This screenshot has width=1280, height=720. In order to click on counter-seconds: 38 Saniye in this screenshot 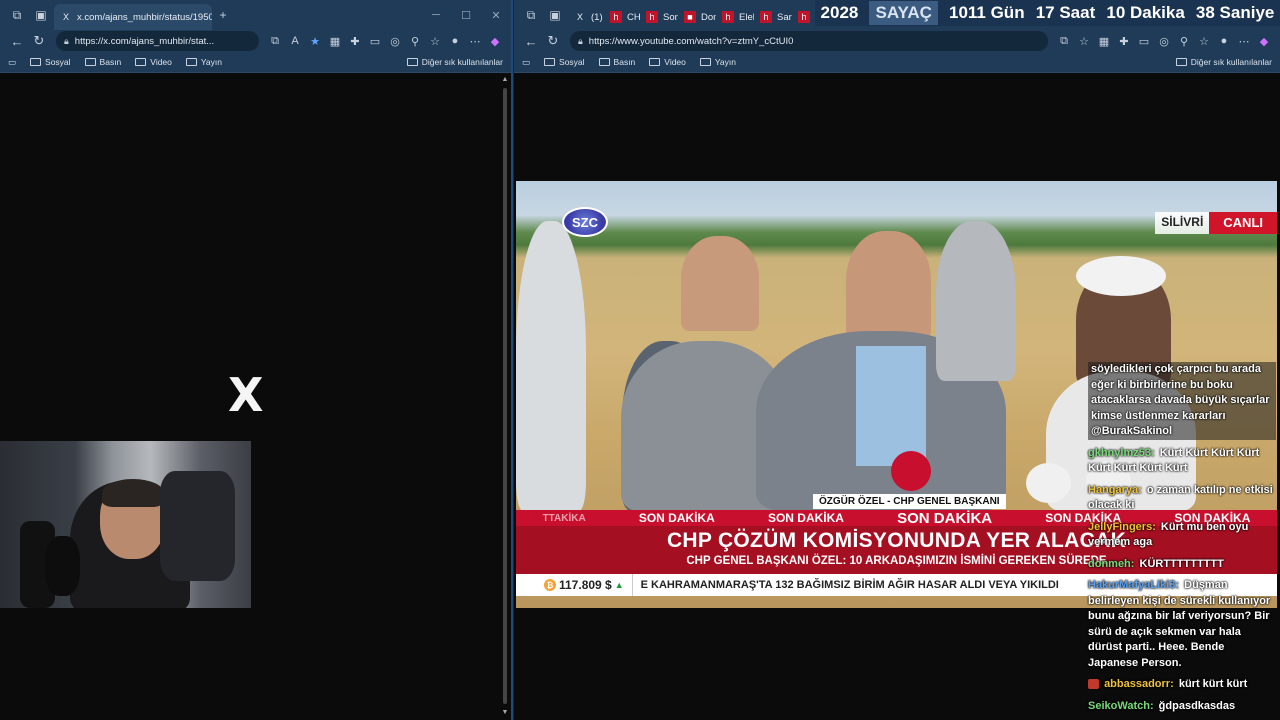, I will do `click(1235, 12)`.